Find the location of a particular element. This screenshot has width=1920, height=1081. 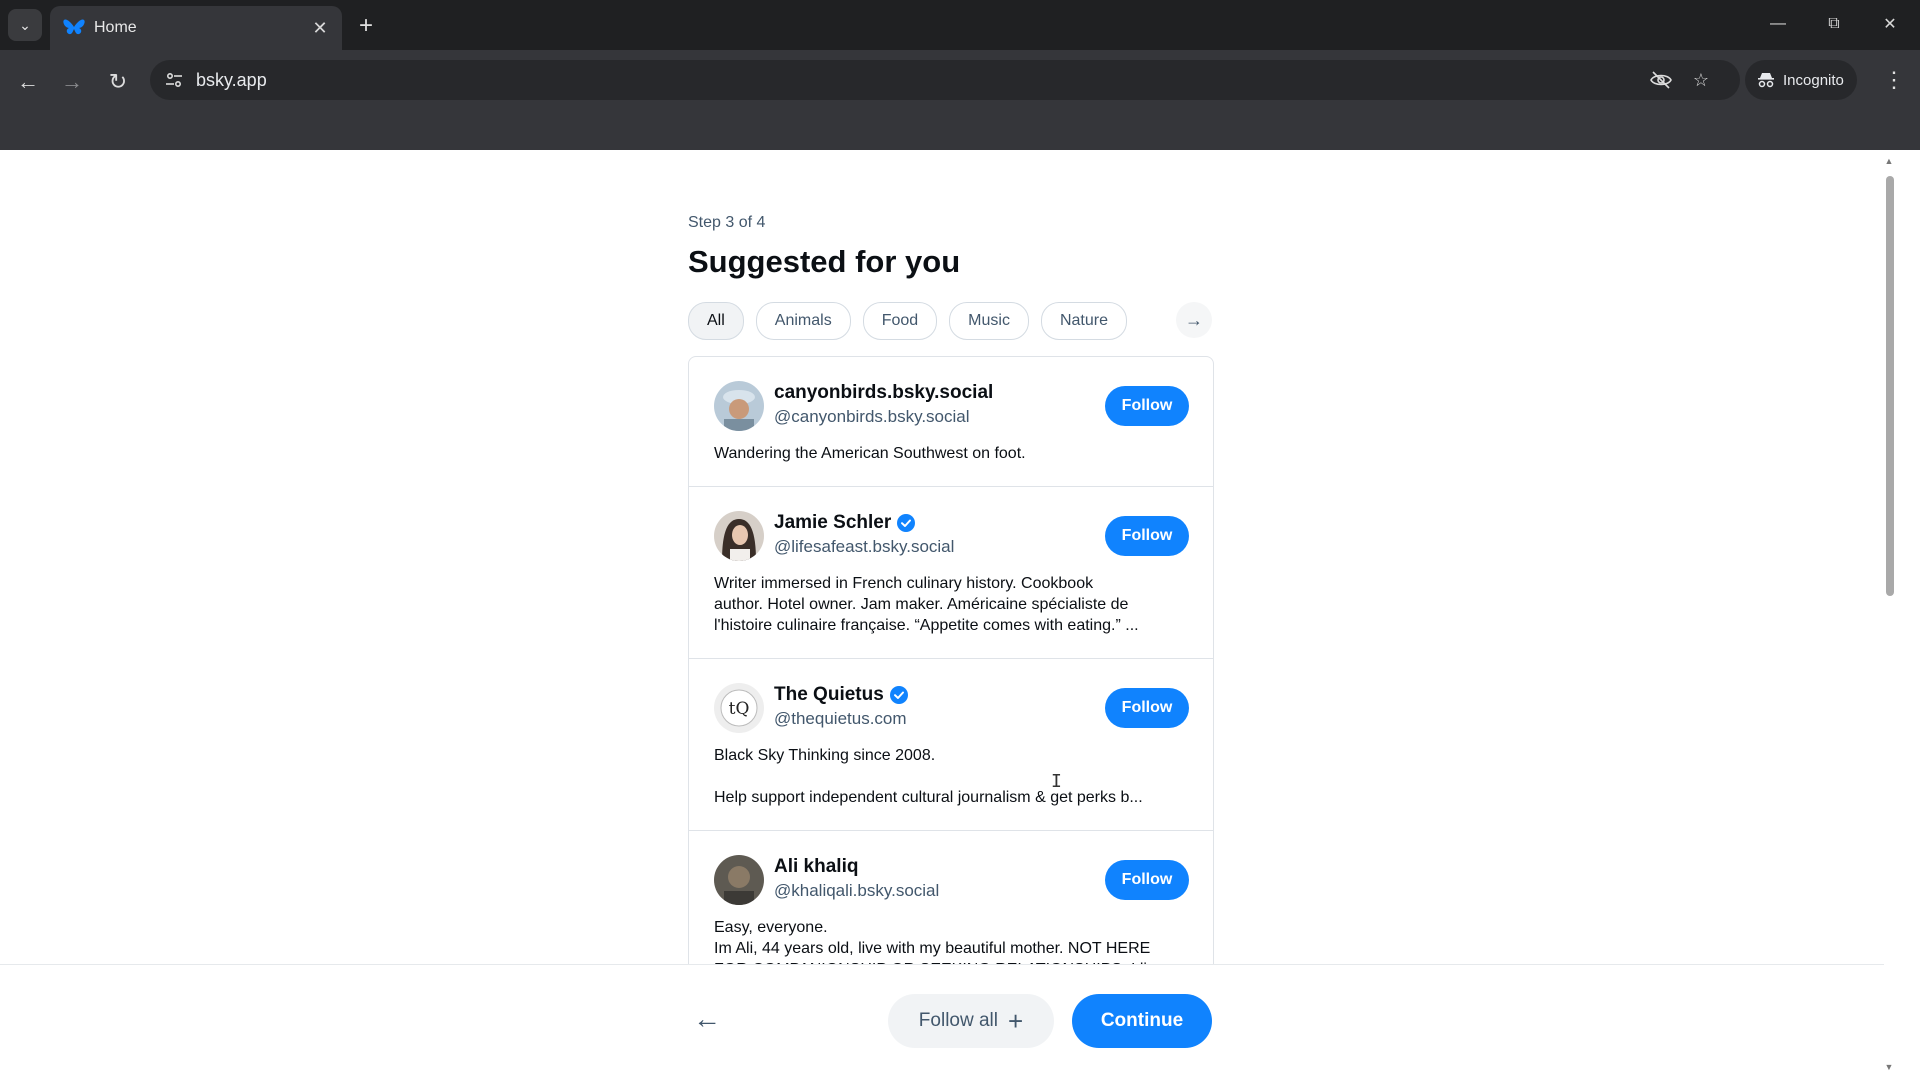

site-settings-icon is located at coordinates (174, 80).